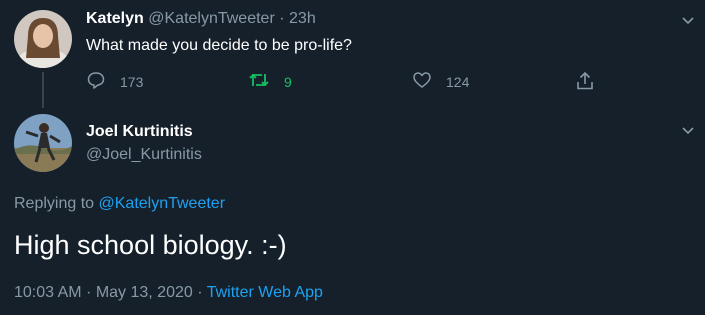  What do you see at coordinates (422, 81) in the screenshot?
I see `heart-icon` at bounding box center [422, 81].